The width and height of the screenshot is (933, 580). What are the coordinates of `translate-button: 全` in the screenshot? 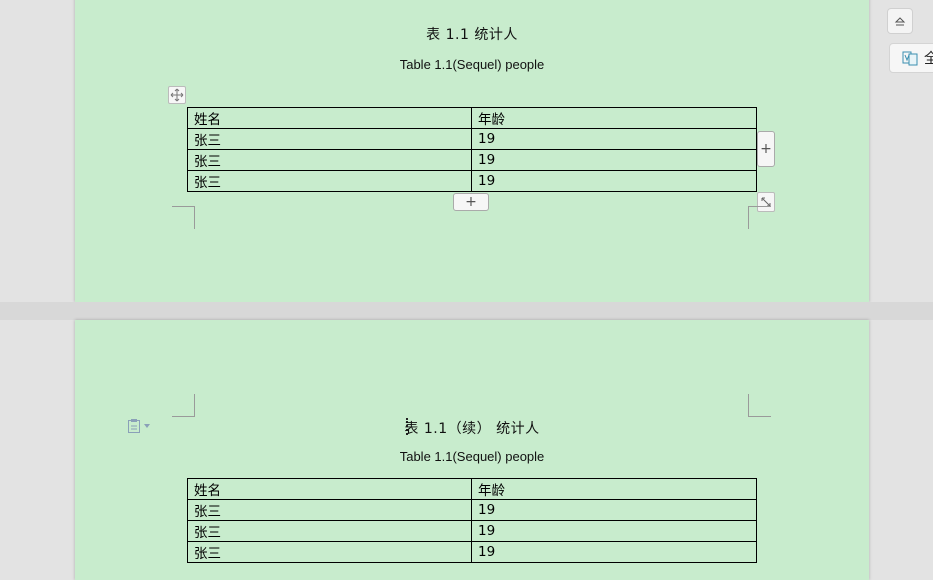 It's located at (911, 58).